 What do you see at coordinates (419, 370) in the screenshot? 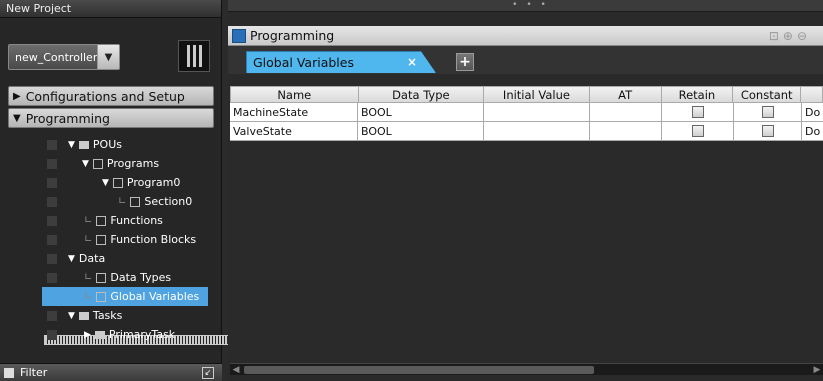
I see `scroll-thumb` at bounding box center [419, 370].